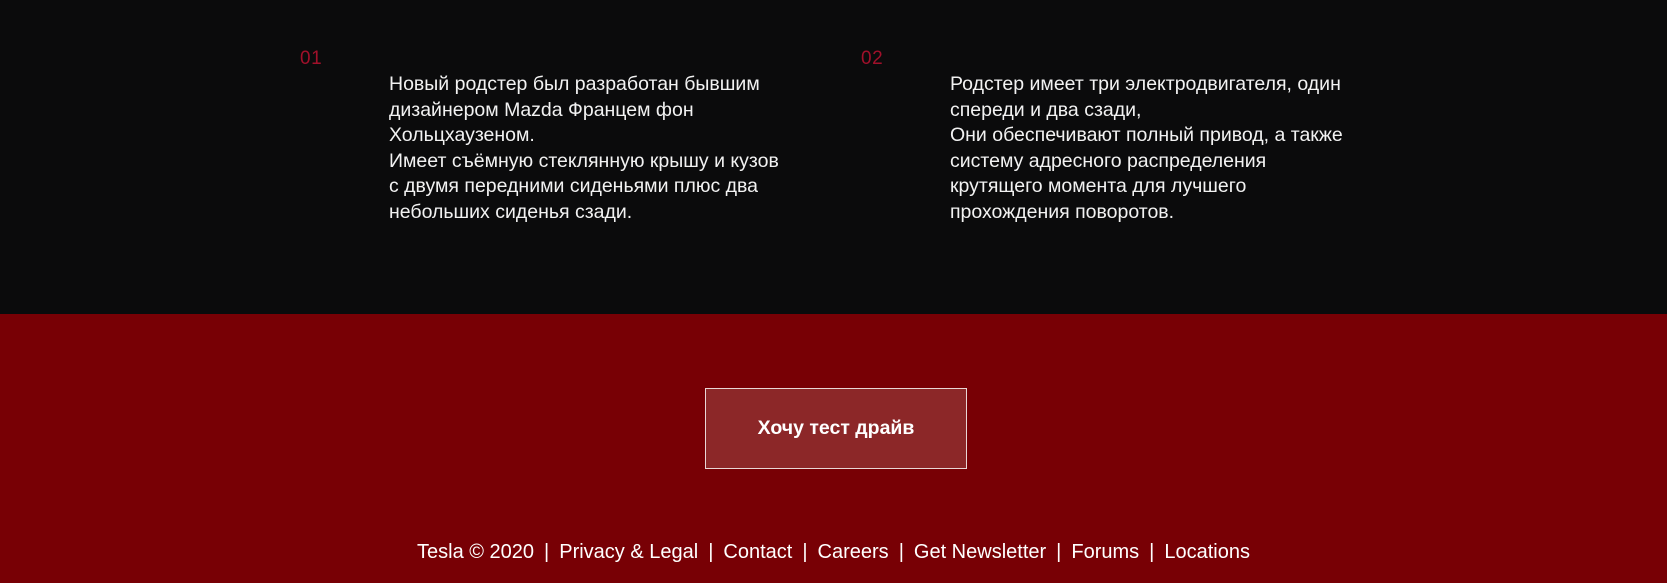  Describe the element at coordinates (476, 552) in the screenshot. I see `copyright-text: Tesla © 2020` at that location.